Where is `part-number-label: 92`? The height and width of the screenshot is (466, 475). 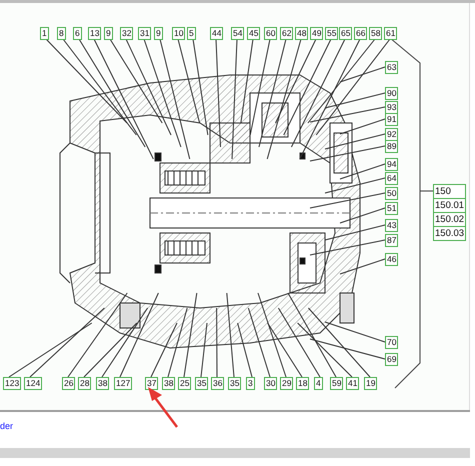
part-number-label: 92 is located at coordinates (391, 134).